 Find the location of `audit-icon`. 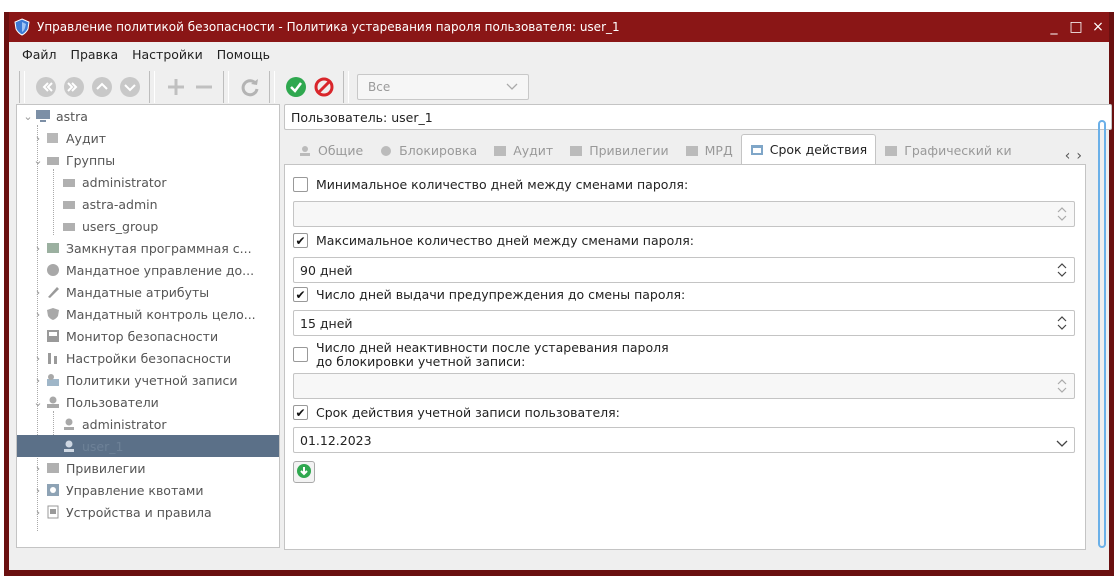

audit-icon is located at coordinates (500, 151).